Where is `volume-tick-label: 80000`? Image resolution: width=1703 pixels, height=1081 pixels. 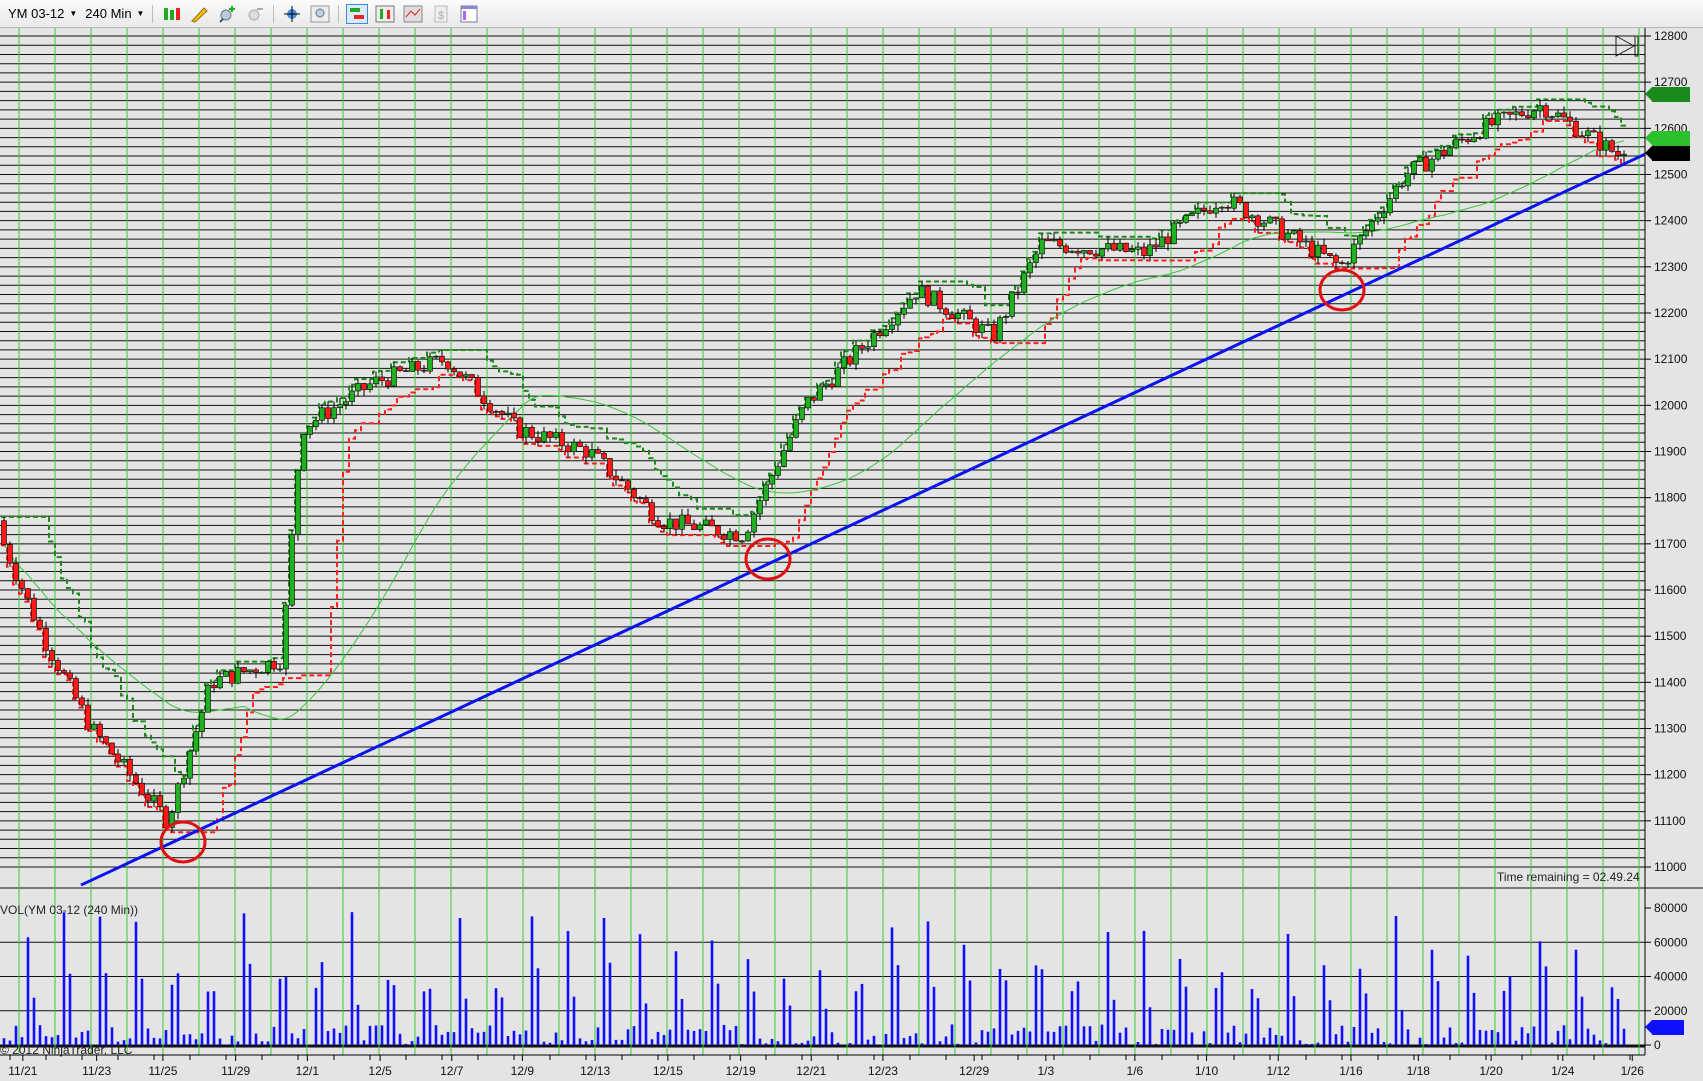 volume-tick-label: 80000 is located at coordinates (1671, 908).